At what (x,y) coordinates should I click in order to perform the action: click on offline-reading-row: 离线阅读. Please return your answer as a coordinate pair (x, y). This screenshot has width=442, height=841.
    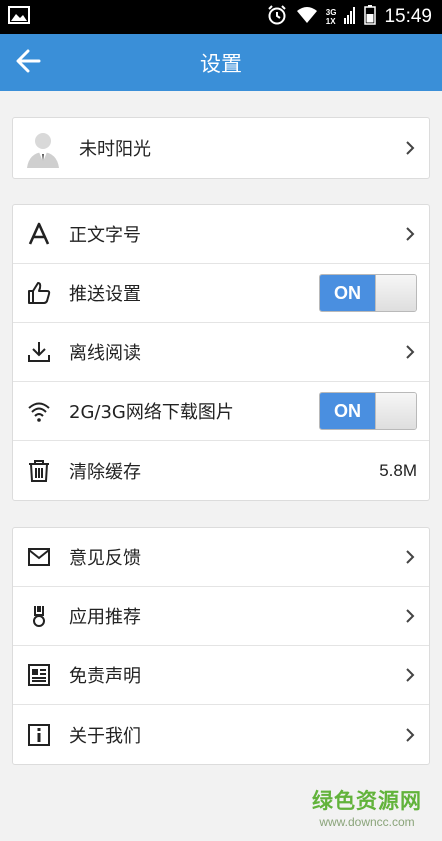
    Looking at the image, I should click on (221, 352).